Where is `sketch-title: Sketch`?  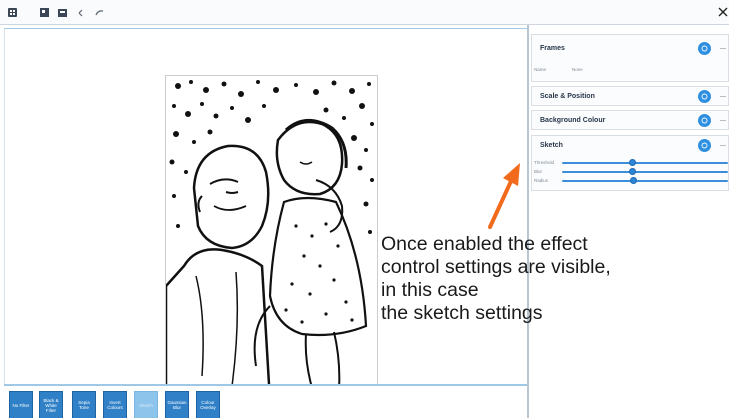
sketch-title: Sketch is located at coordinates (551, 145).